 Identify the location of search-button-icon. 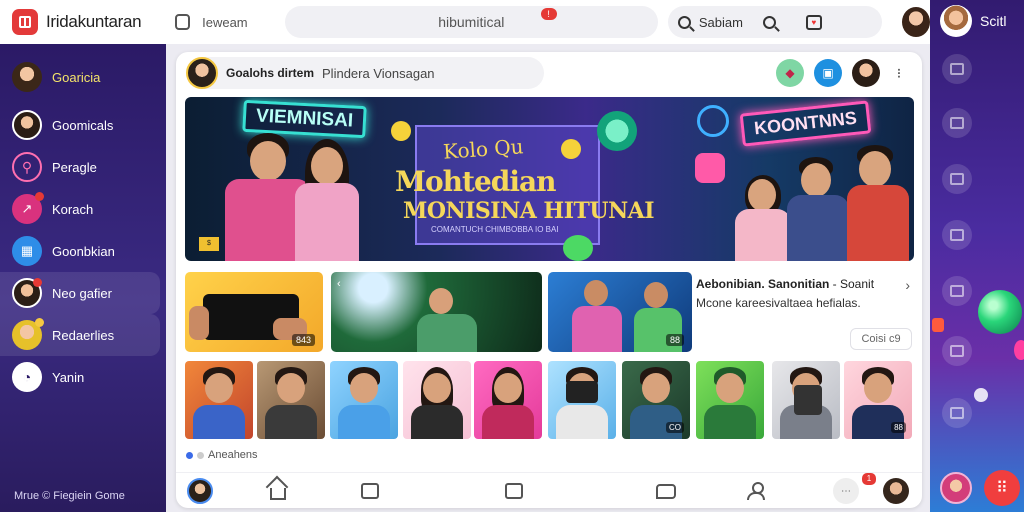
(769, 22).